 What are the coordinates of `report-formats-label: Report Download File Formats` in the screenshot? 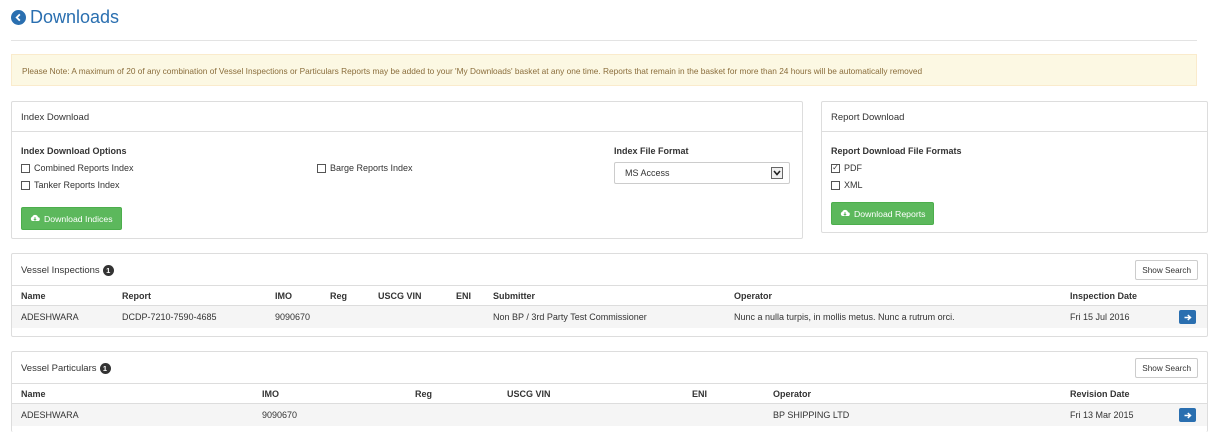 It's located at (896, 151).